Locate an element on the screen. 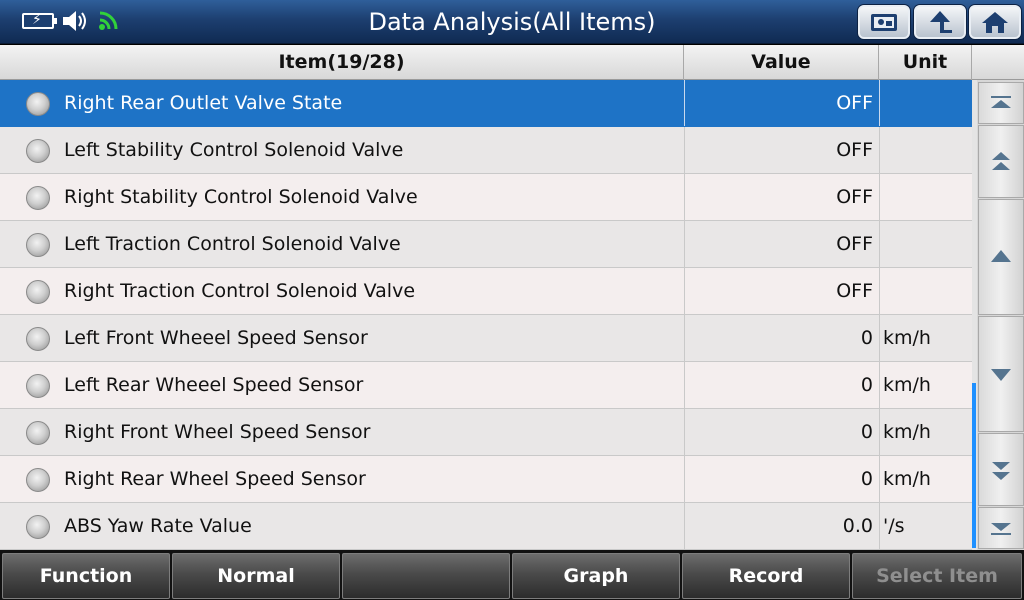 The width and height of the screenshot is (1024, 600). item-name: Right Rear Wheel Speed Sensor is located at coordinates (215, 479).